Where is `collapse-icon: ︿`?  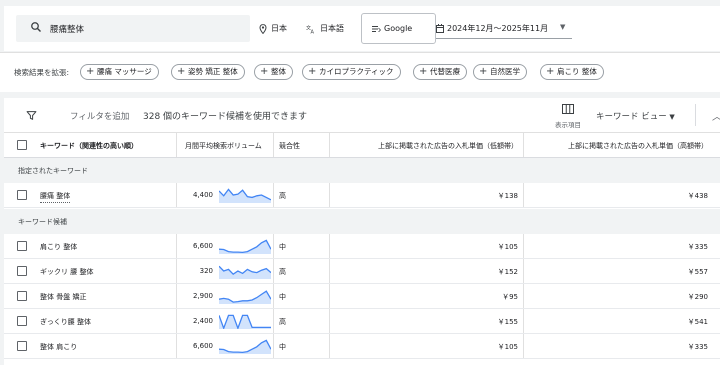
collapse-icon: ︿ is located at coordinates (716, 115).